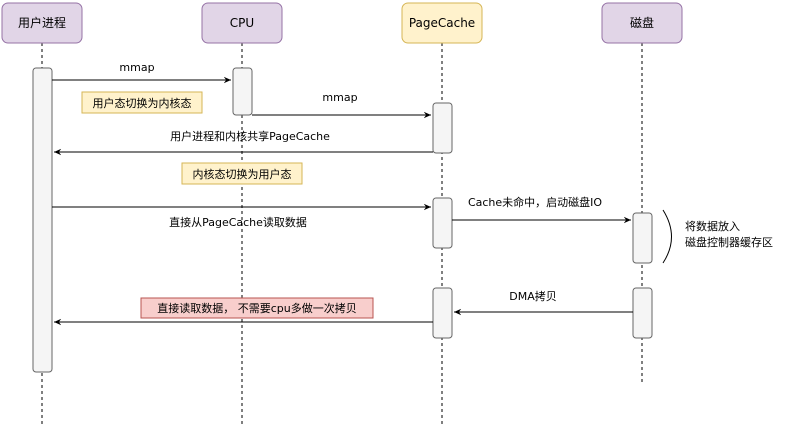 Image resolution: width=806 pixels, height=437 pixels. I want to click on note-user-to-kernel-text: 用户态切换为内核态, so click(142, 103).